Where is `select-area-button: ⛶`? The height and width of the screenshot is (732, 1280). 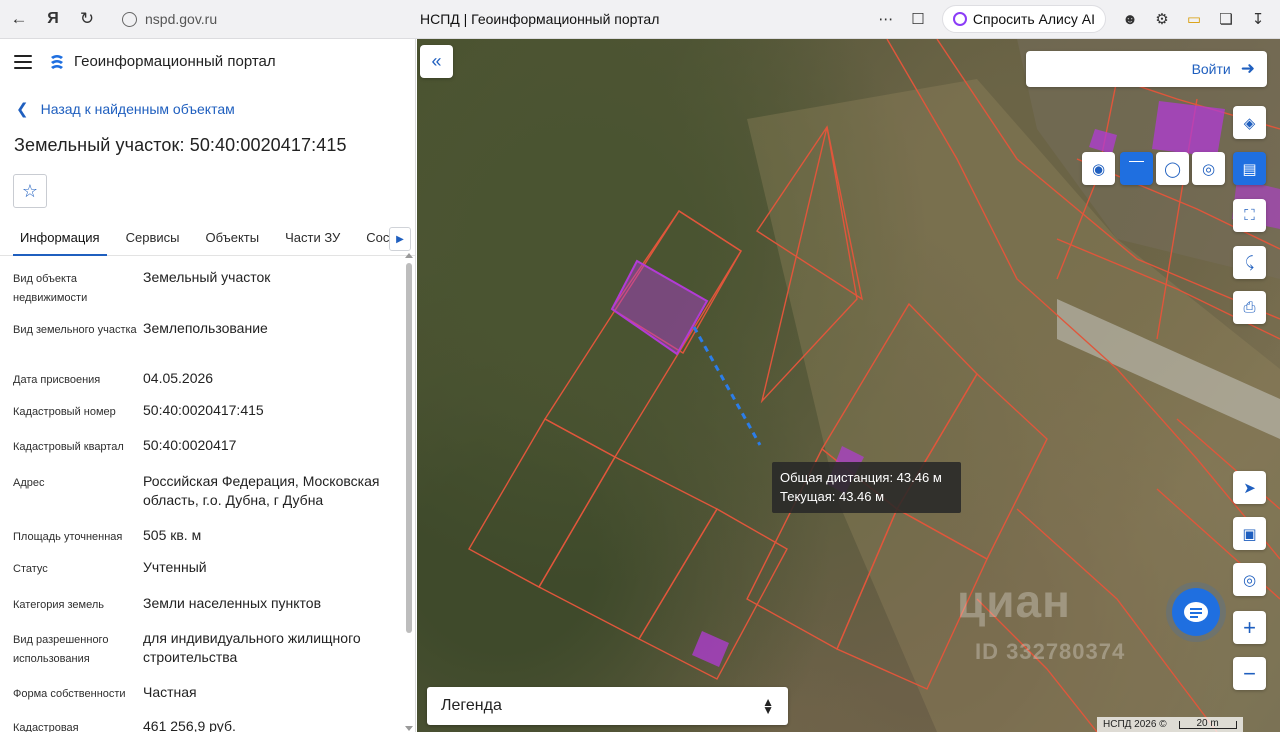 select-area-button: ⛶ is located at coordinates (1249, 215).